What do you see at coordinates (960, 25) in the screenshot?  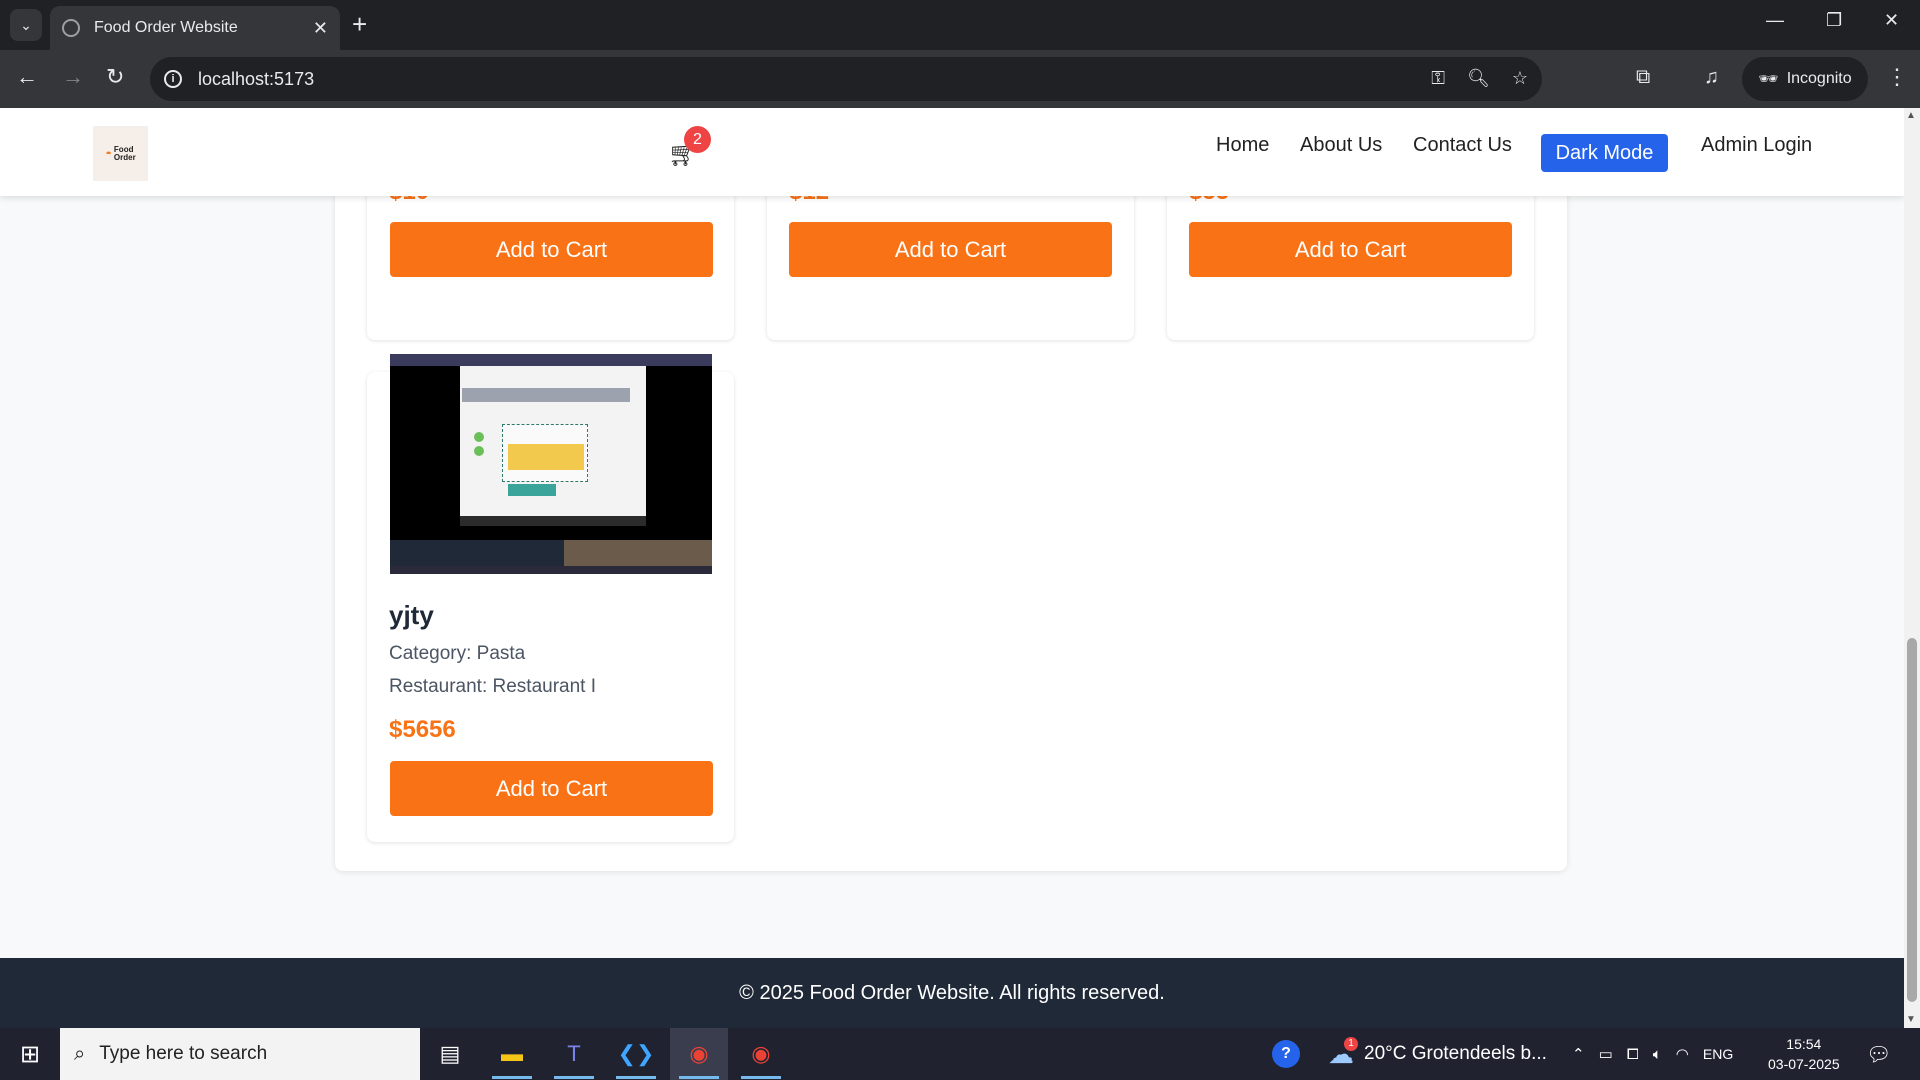 I see `browser-tab-bar: ⌄ Food Order Website ✕ + — ❐ ✕` at bounding box center [960, 25].